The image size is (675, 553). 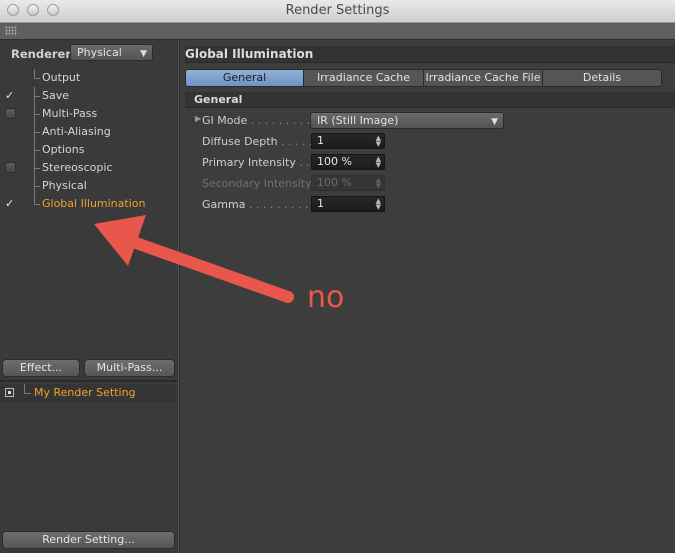 I want to click on annotation-arrow, so click(x=194, y=259).